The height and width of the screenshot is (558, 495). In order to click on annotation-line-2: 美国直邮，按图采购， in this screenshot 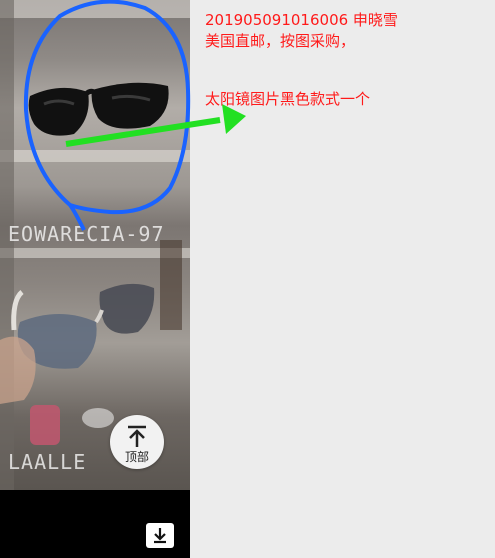, I will do `click(280, 41)`.